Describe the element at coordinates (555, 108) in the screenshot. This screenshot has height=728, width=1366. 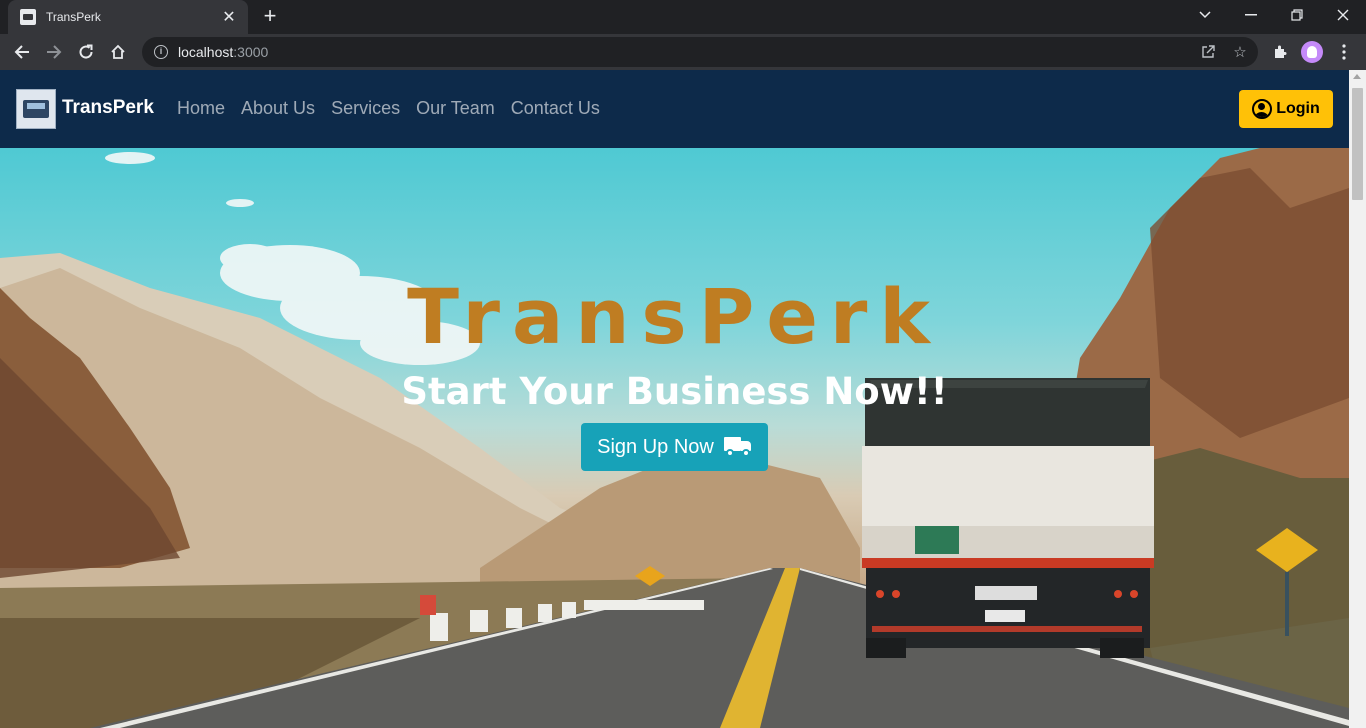
I see `nav-link-contact-us: Contact Us` at that location.